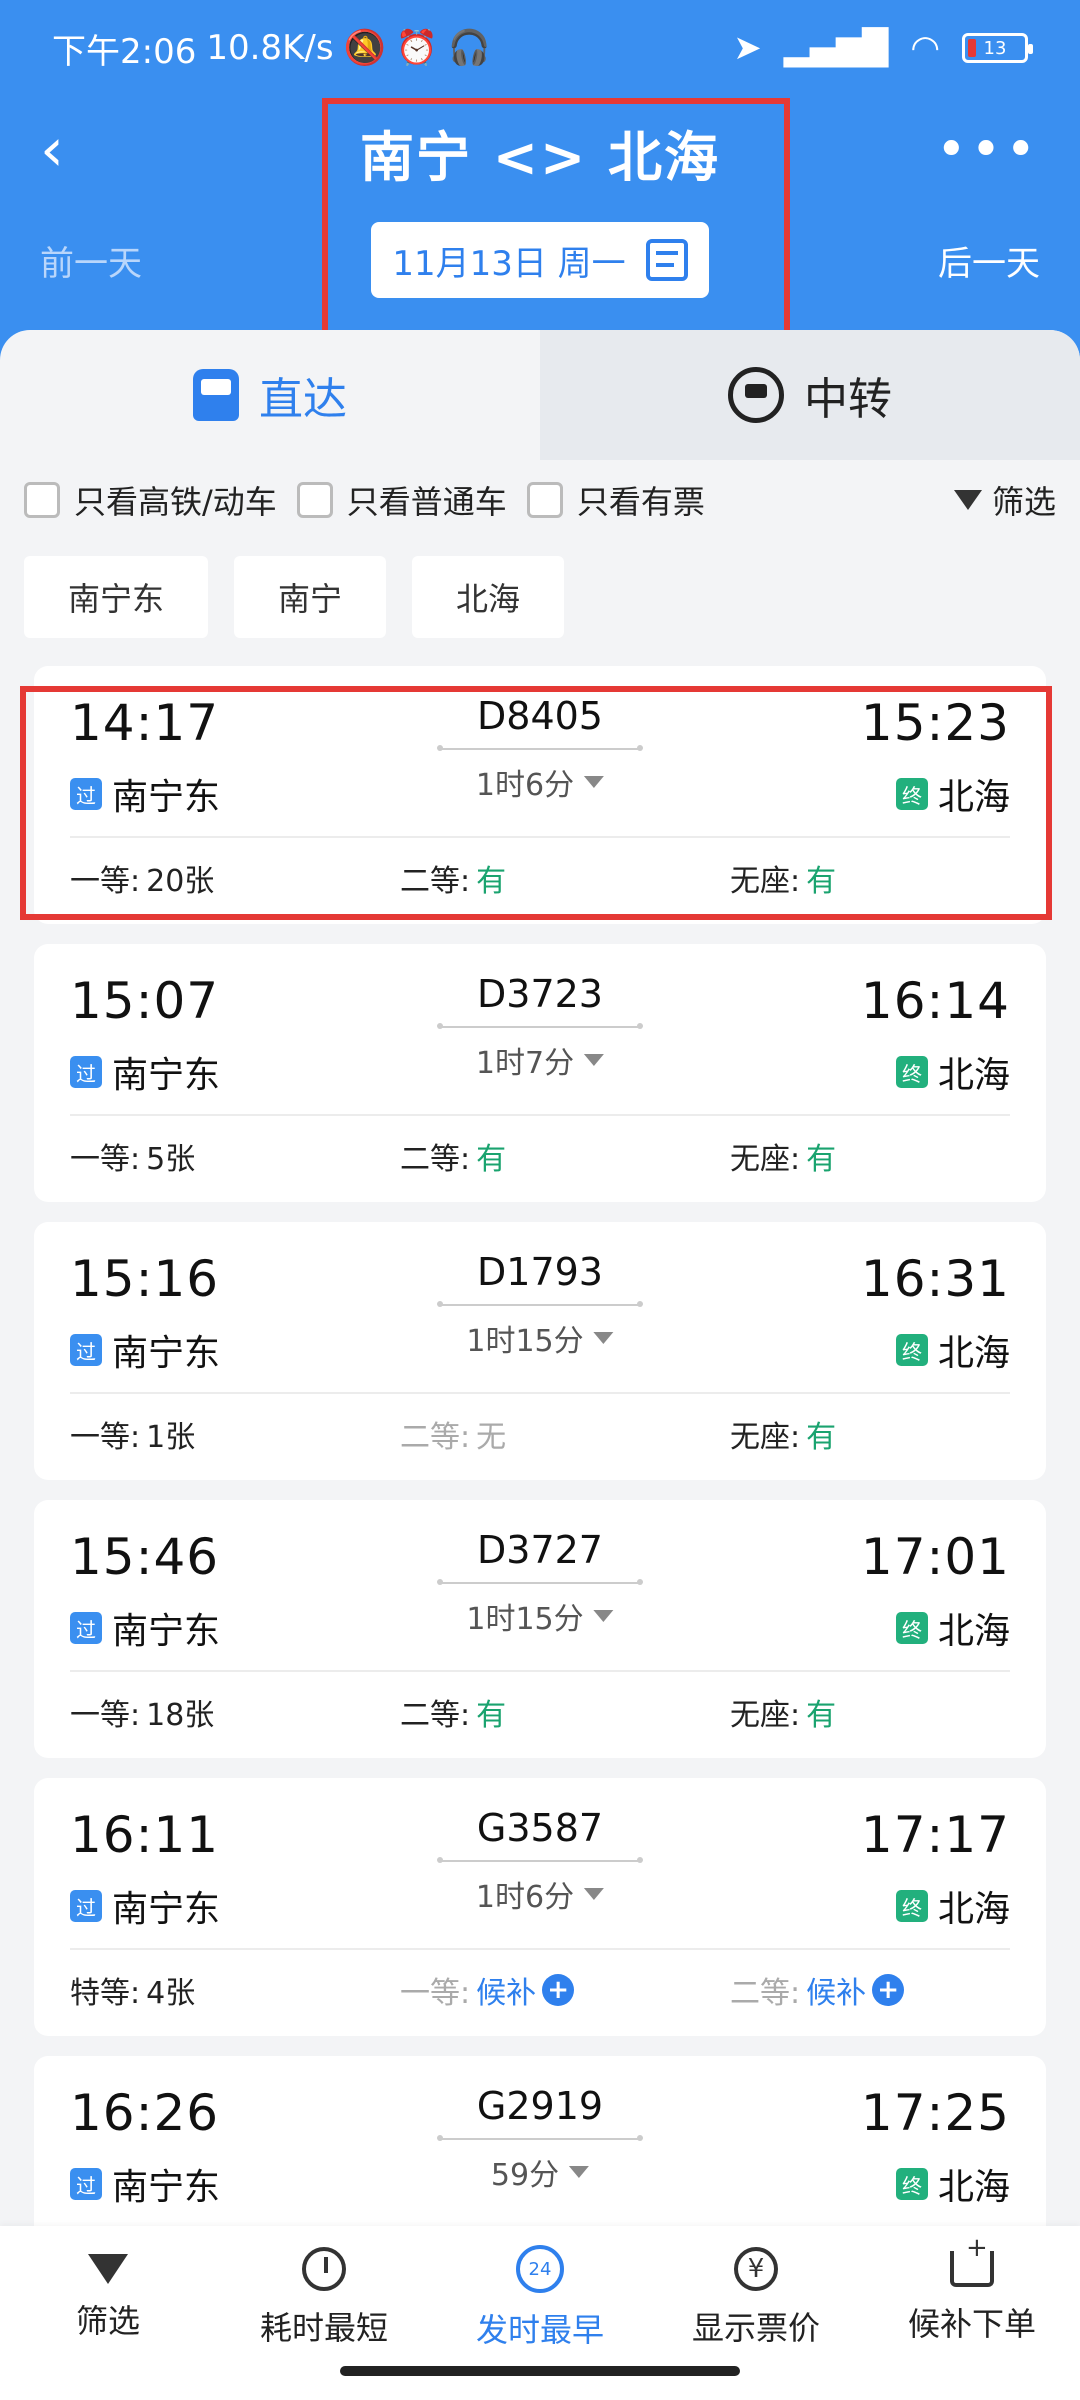 The image size is (1080, 2400). Describe the element at coordinates (540, 1272) in the screenshot. I see `train-number: D1793` at that location.